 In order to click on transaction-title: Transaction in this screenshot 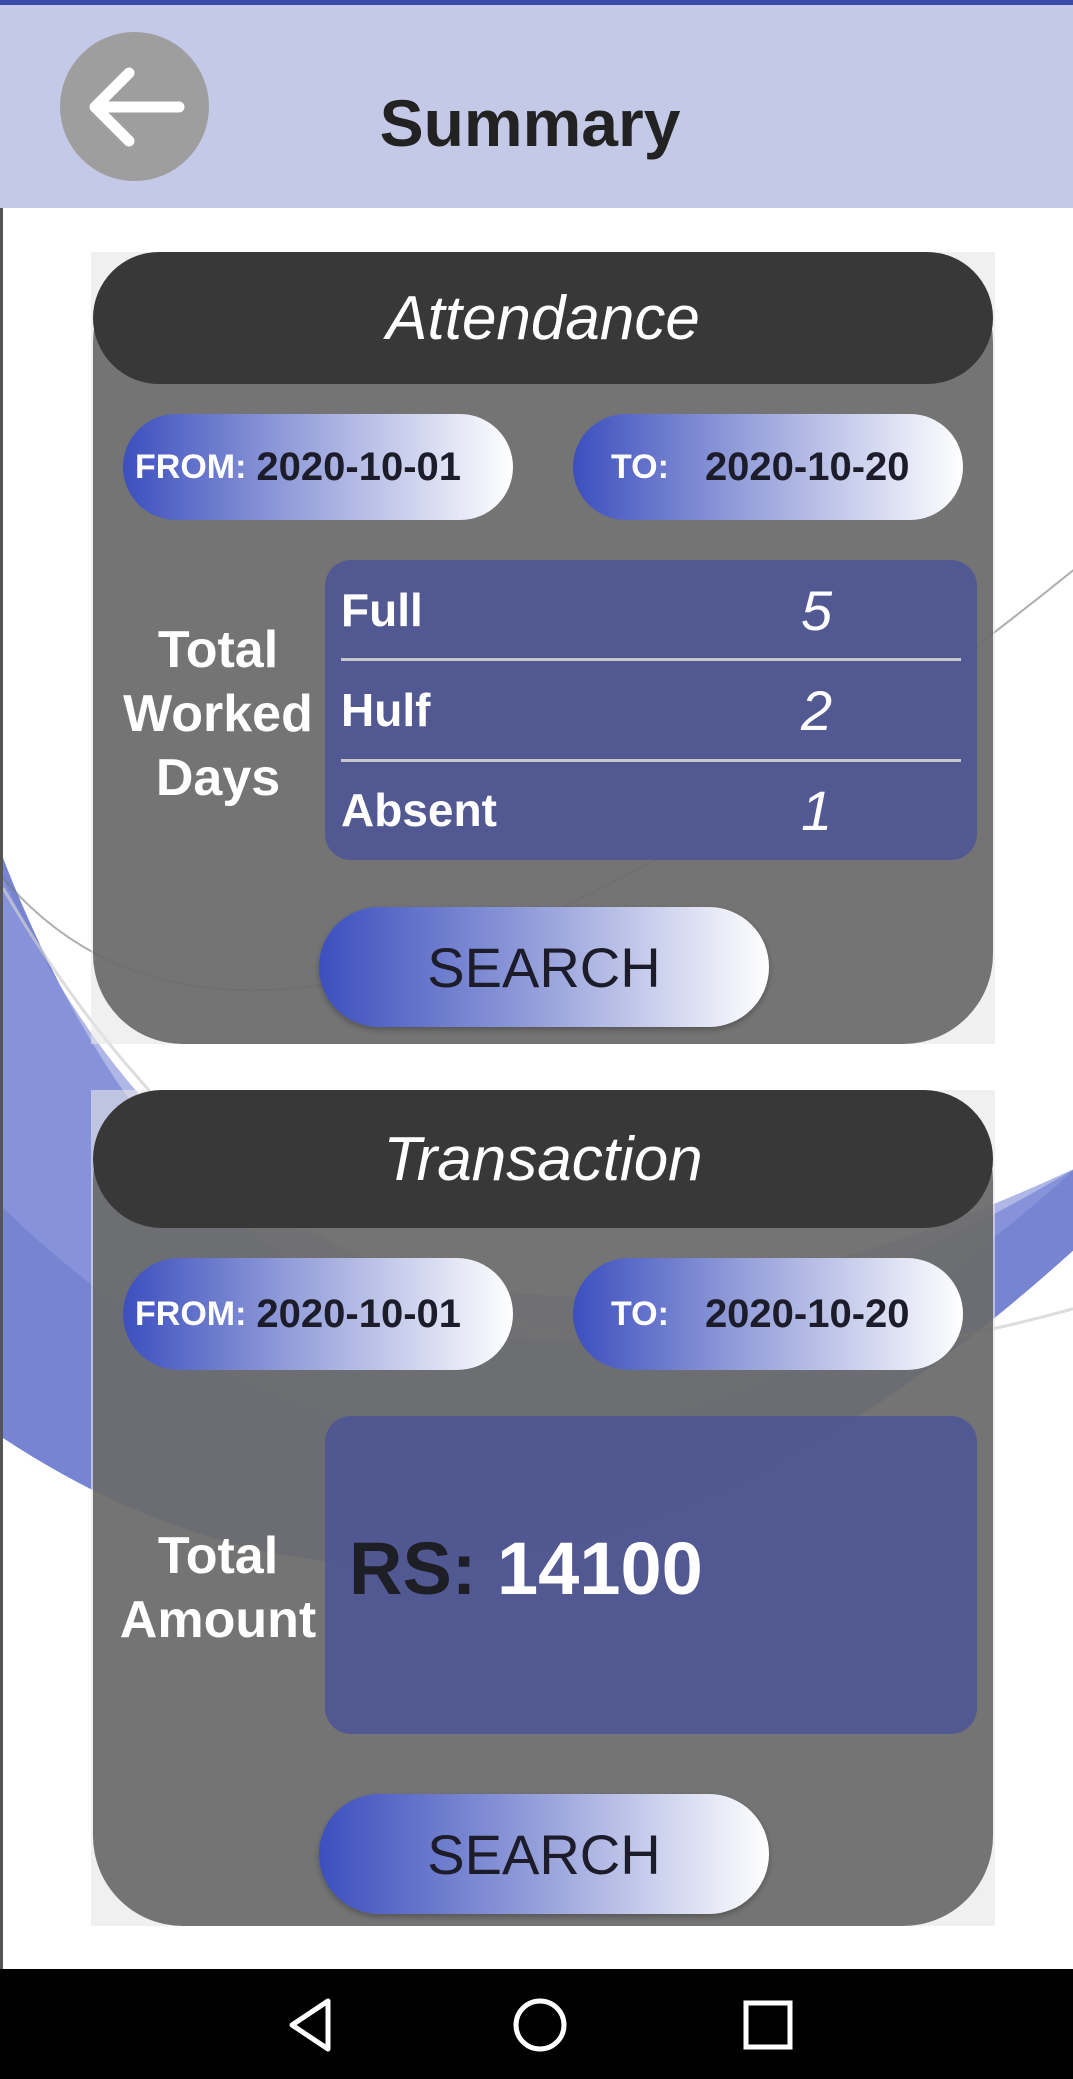, I will do `click(543, 1159)`.